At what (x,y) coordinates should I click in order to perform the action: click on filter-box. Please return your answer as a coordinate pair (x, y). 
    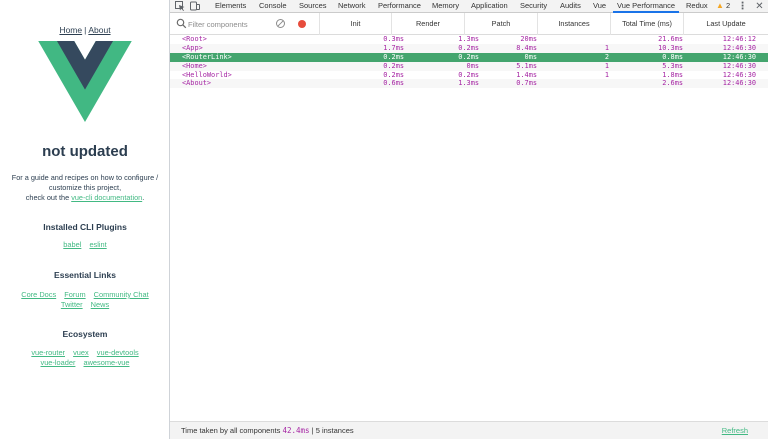
    Looking at the image, I should click on (245, 24).